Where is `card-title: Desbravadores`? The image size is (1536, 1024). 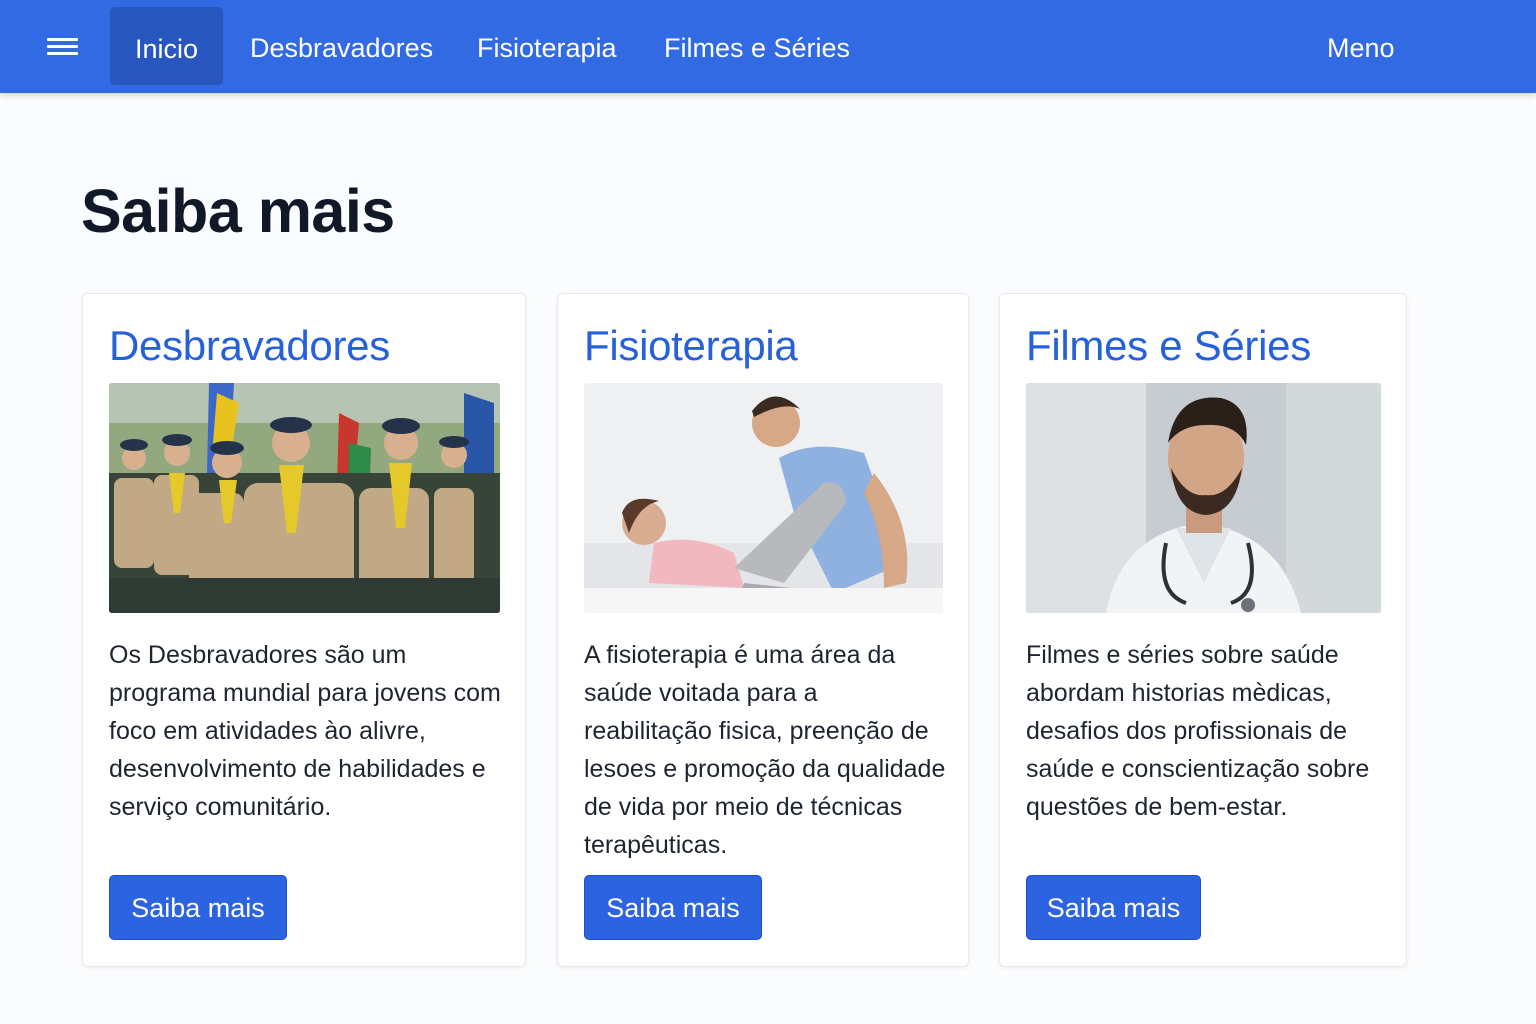 card-title: Desbravadores is located at coordinates (249, 346).